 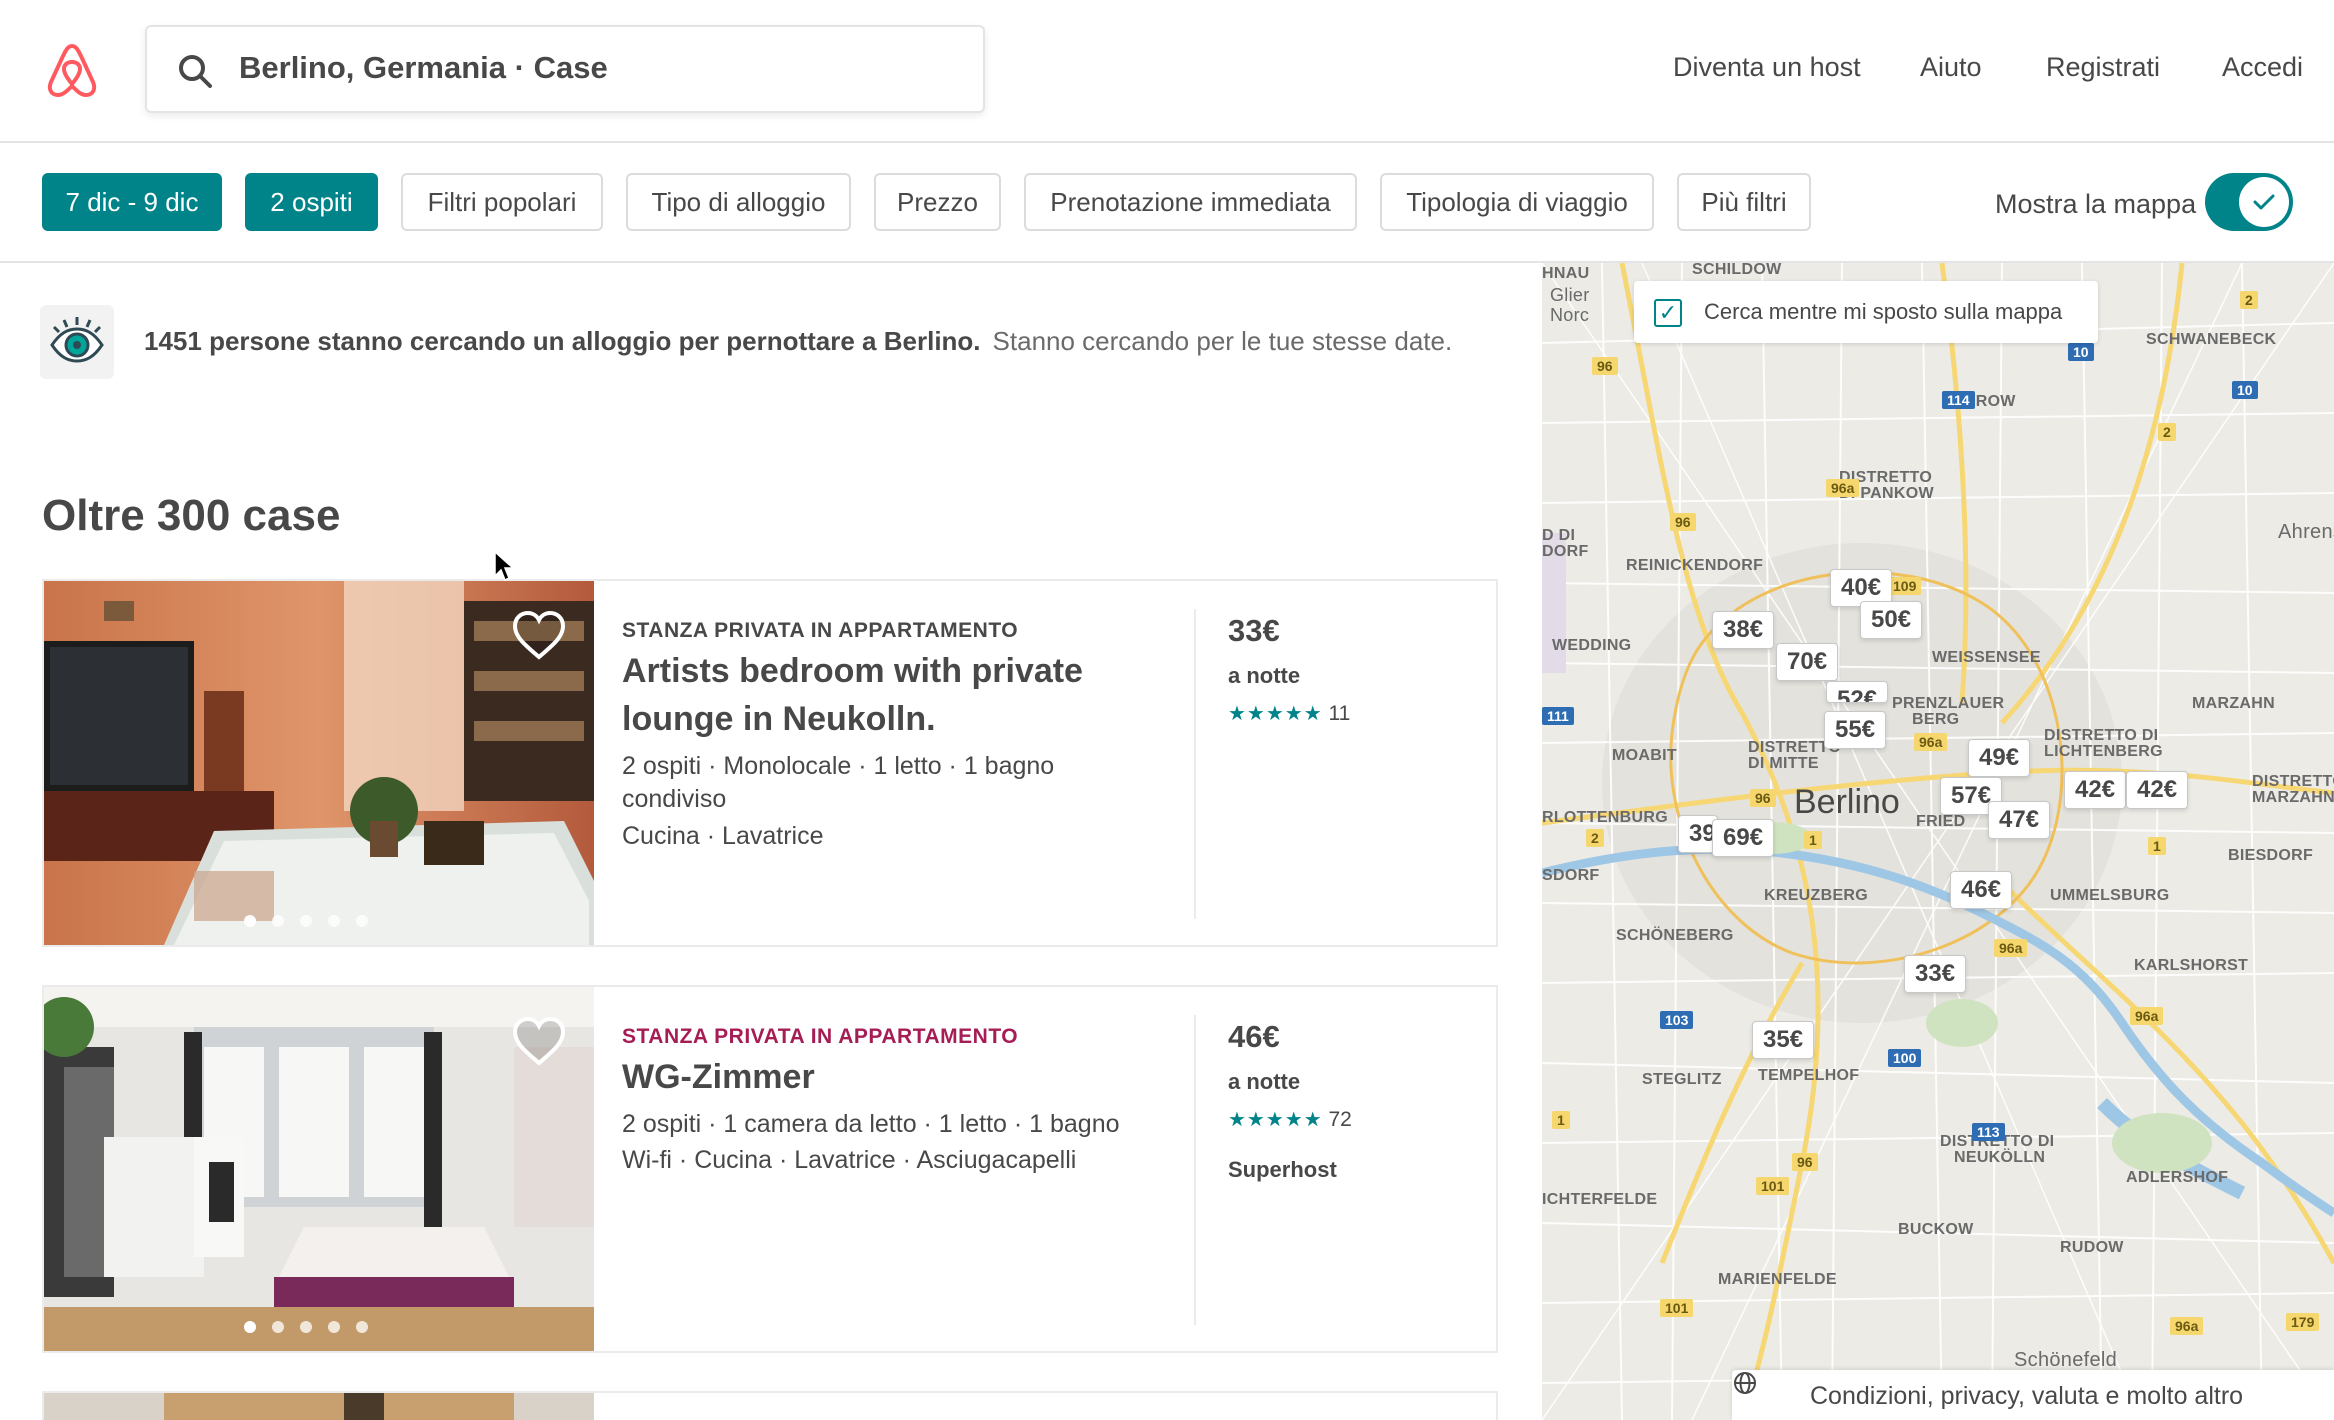 I want to click on map-district-label: BUCKOW, so click(x=1936, y=1229).